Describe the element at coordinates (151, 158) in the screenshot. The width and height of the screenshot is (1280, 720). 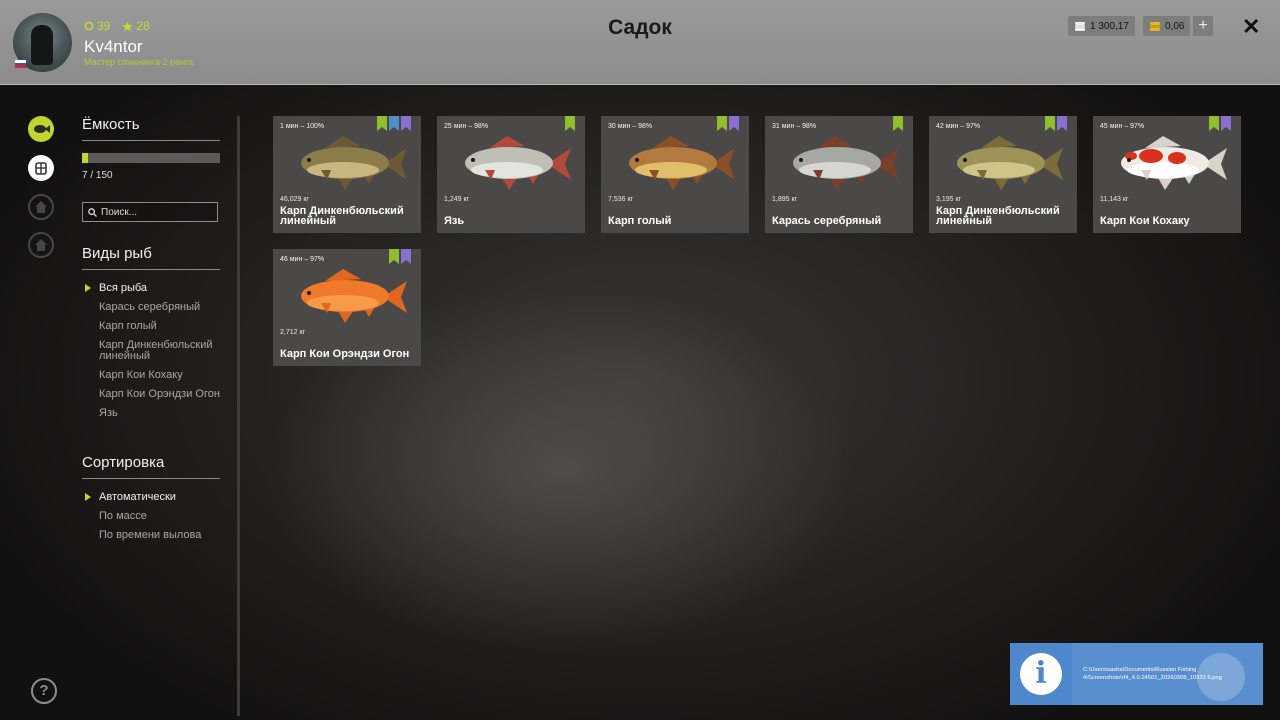
I see `capacity-bar` at that location.